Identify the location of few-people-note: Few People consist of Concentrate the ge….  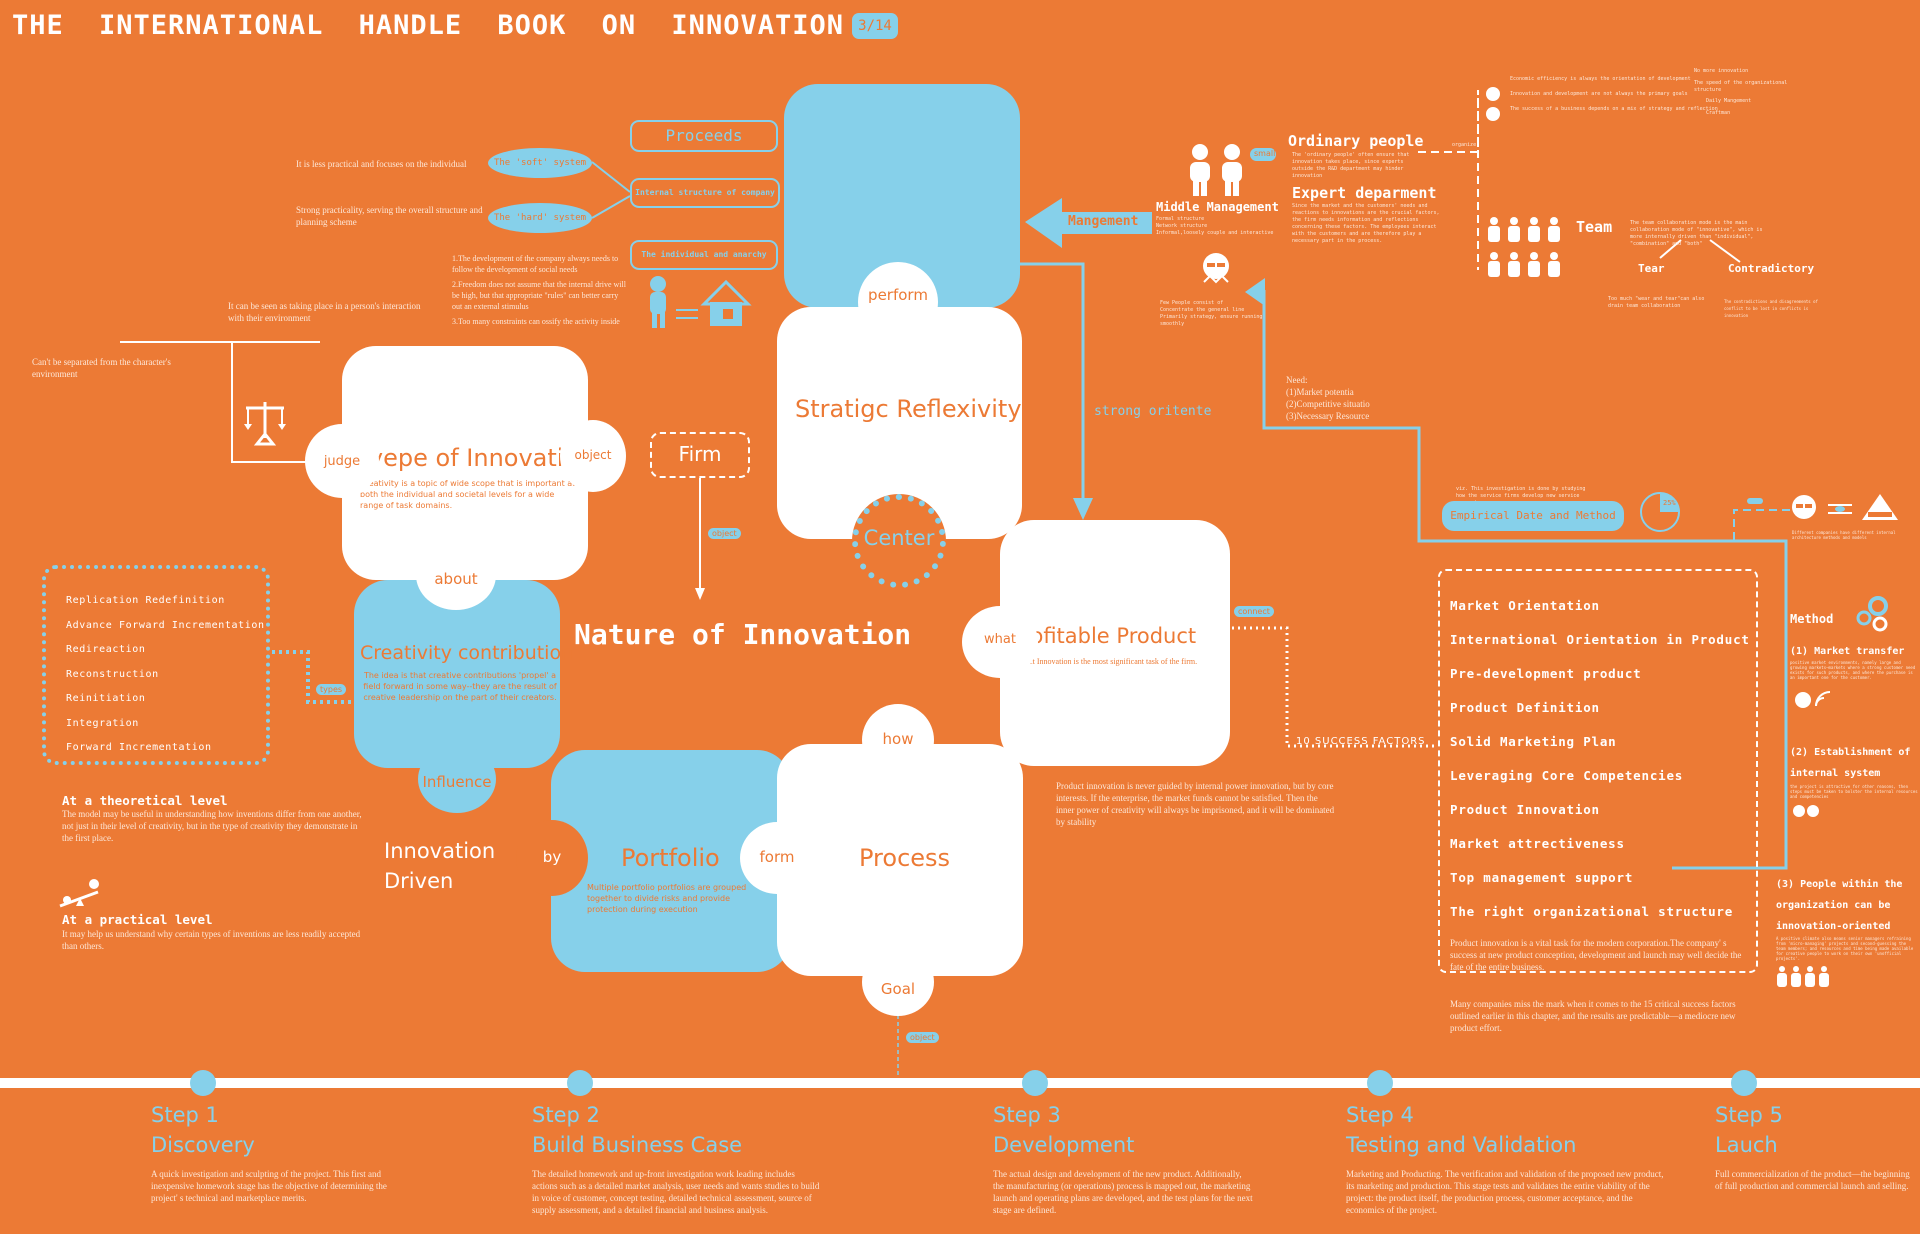
(1211, 313).